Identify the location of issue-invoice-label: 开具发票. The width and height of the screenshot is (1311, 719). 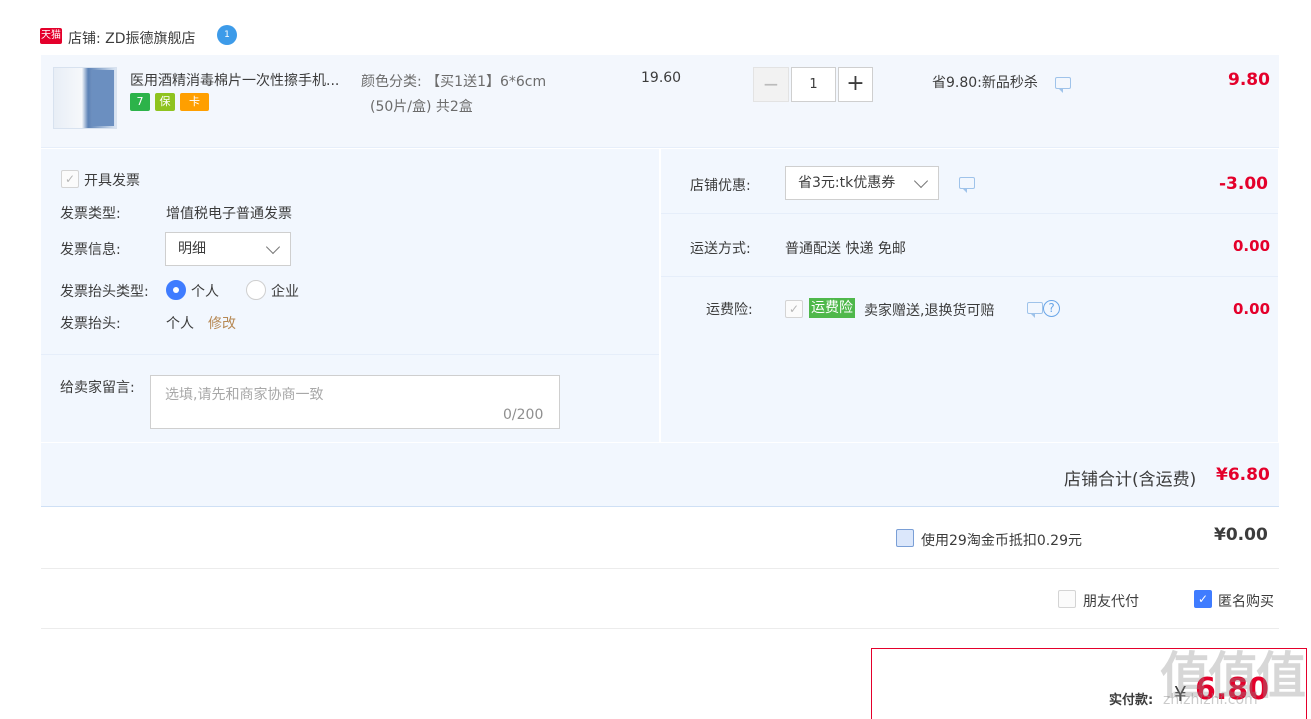
(112, 181).